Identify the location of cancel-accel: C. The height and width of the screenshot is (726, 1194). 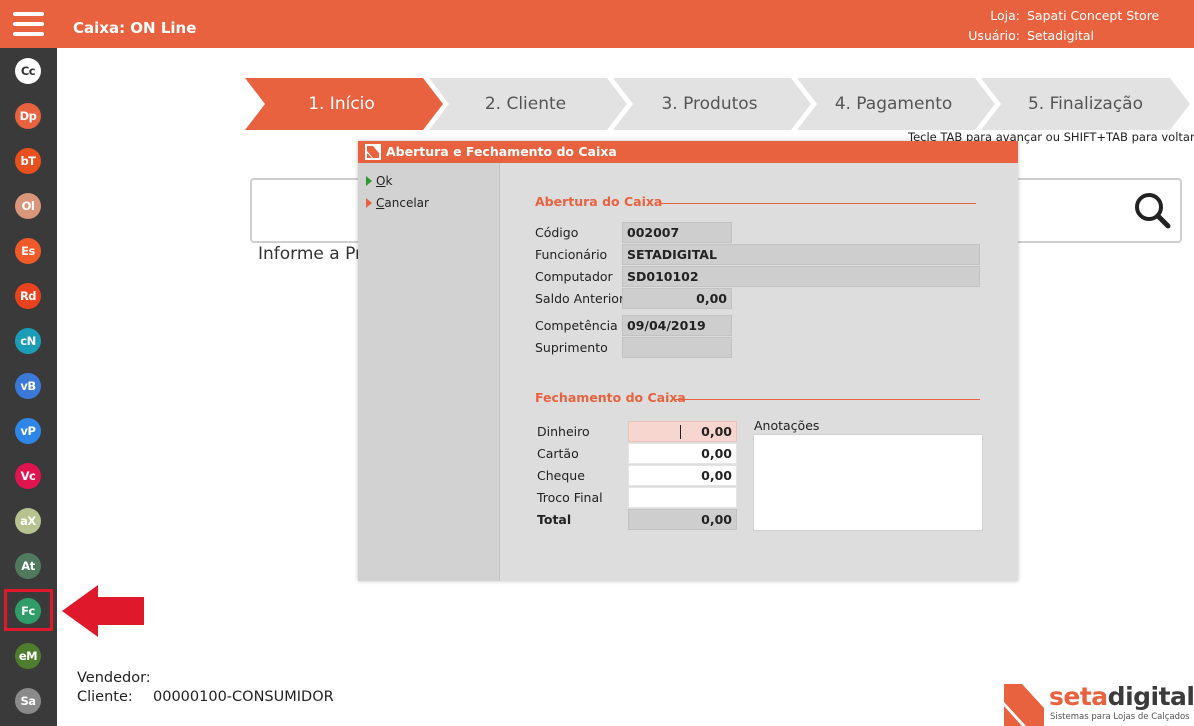
(380, 203).